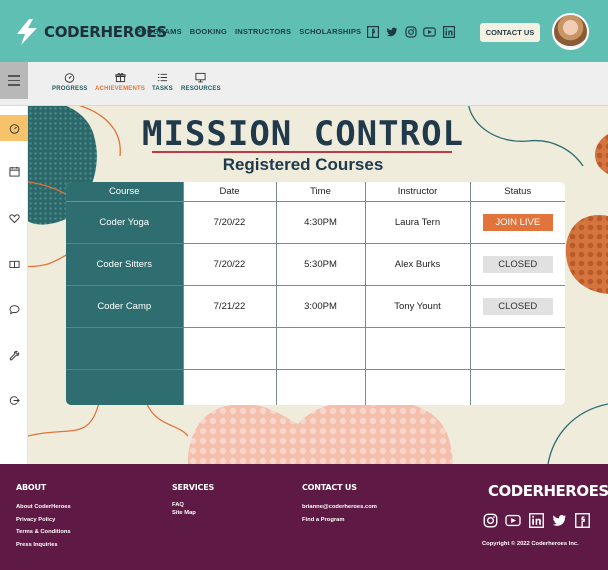  I want to click on course-date: 7/21/22, so click(230, 306).